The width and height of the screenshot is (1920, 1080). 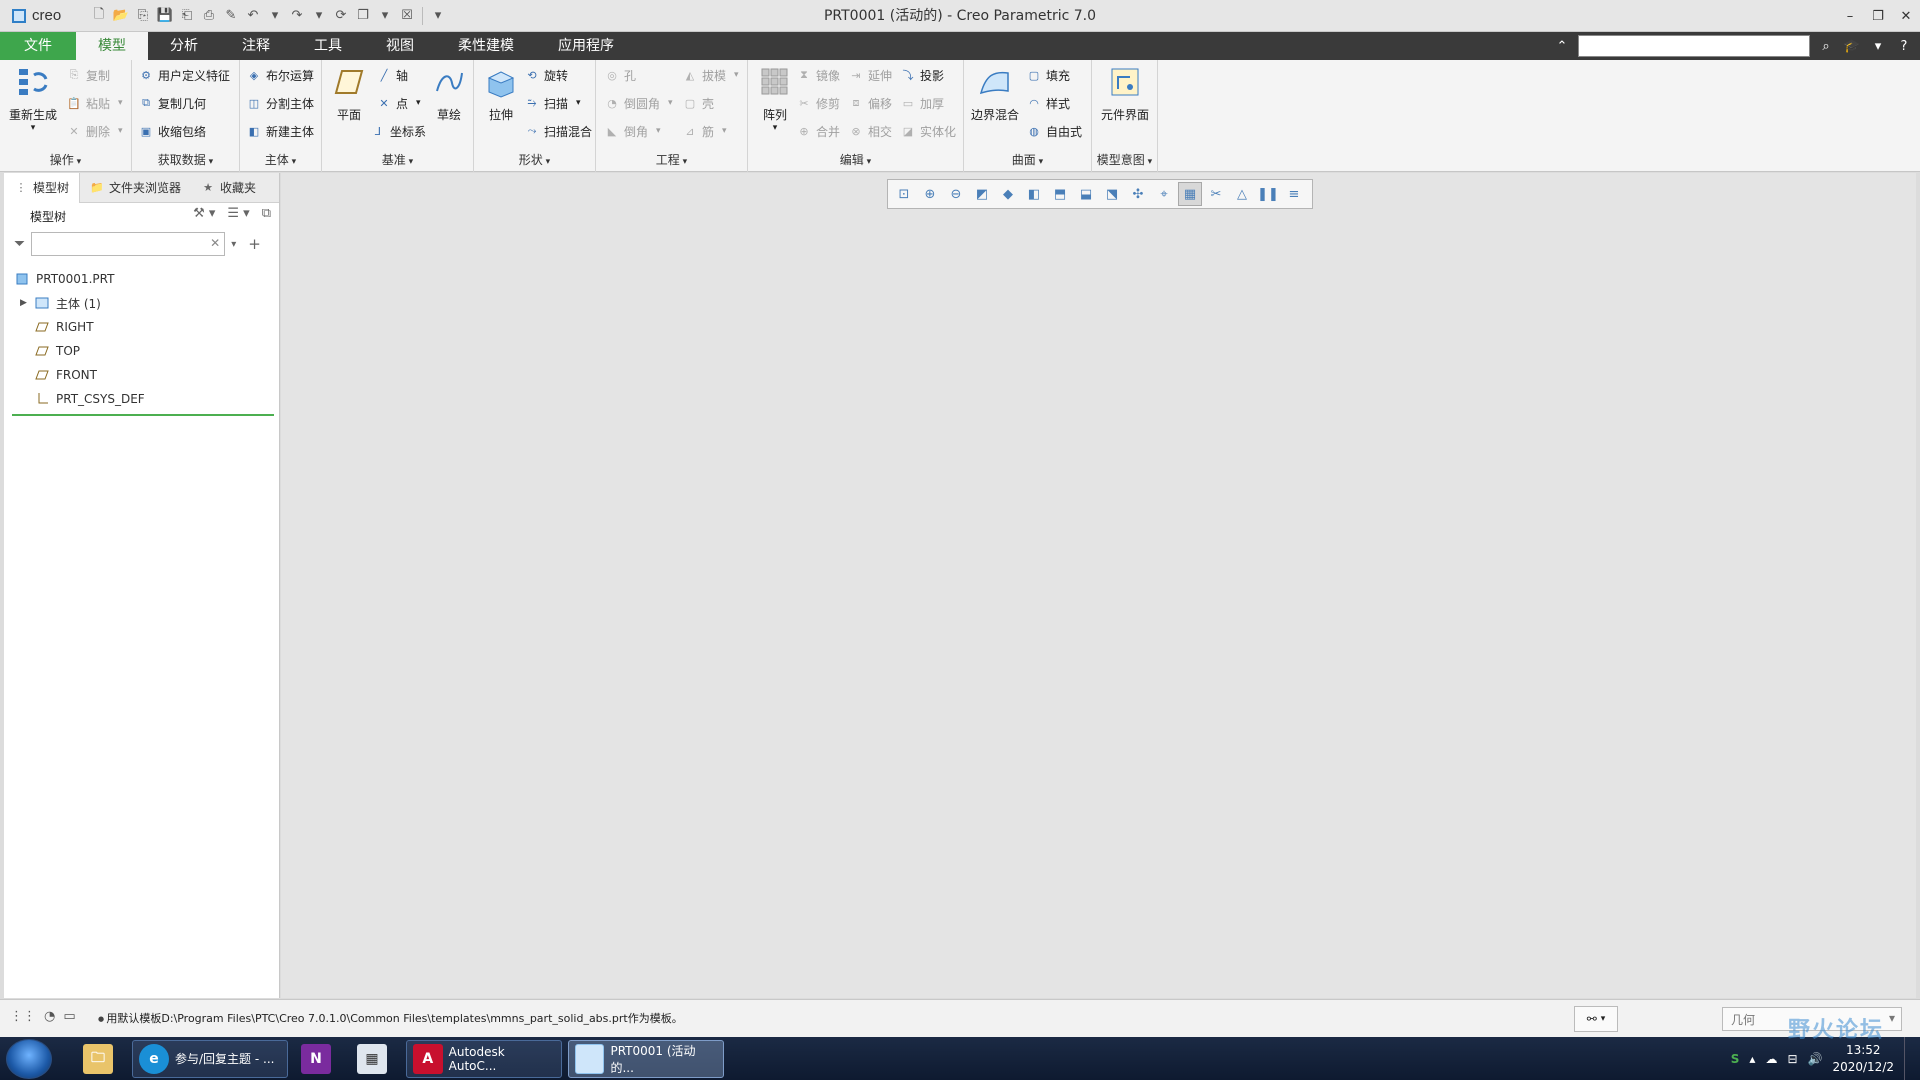 What do you see at coordinates (328, 46) in the screenshot?
I see `tab-tools: 工具` at bounding box center [328, 46].